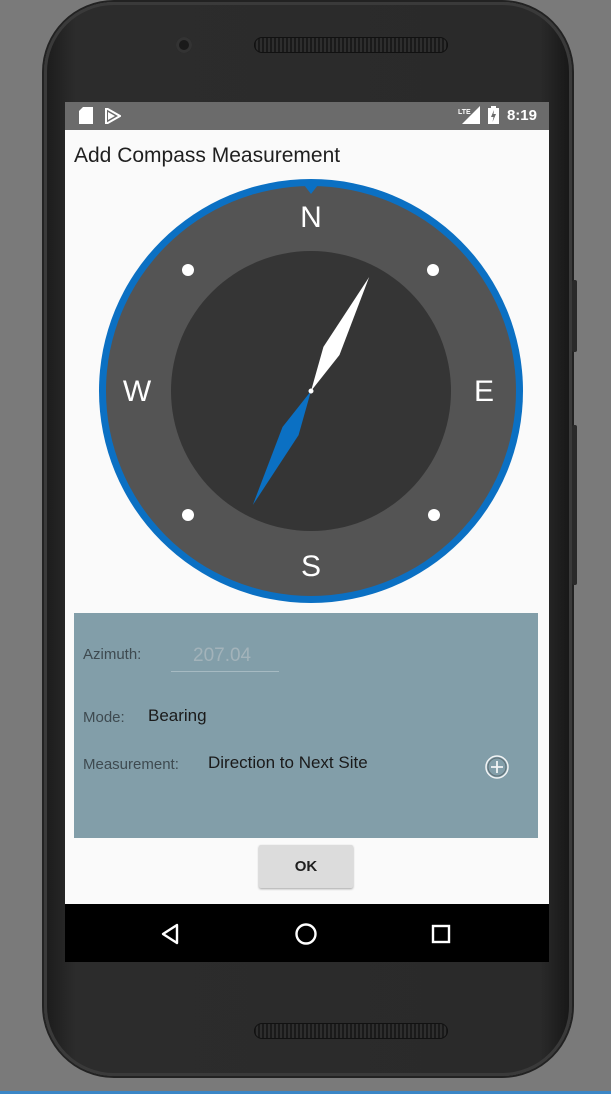 The width and height of the screenshot is (611, 1094). I want to click on compass-tick-sw, so click(188, 515).